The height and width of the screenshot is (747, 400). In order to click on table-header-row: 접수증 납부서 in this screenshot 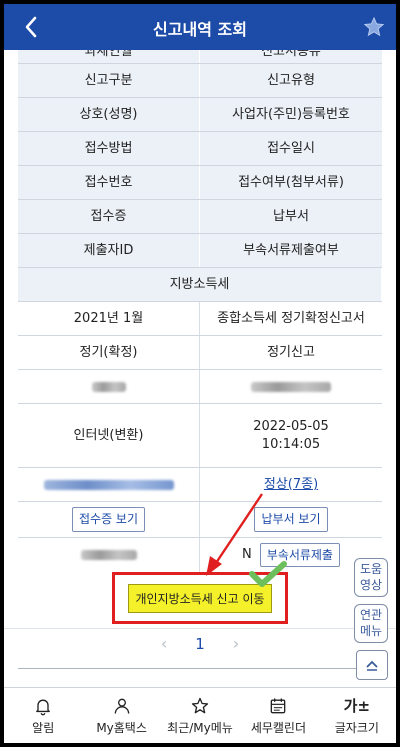, I will do `click(200, 217)`.